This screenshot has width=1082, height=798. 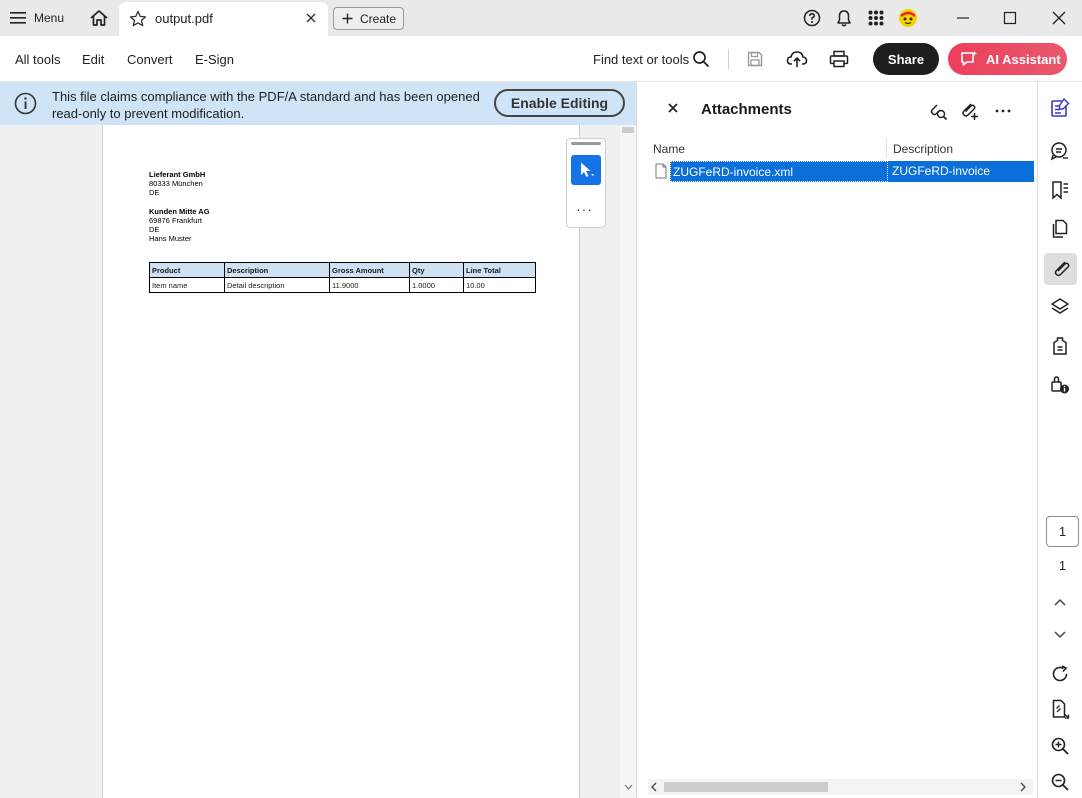 What do you see at coordinates (654, 787) in the screenshot?
I see `scroll-left-arrow-icon` at bounding box center [654, 787].